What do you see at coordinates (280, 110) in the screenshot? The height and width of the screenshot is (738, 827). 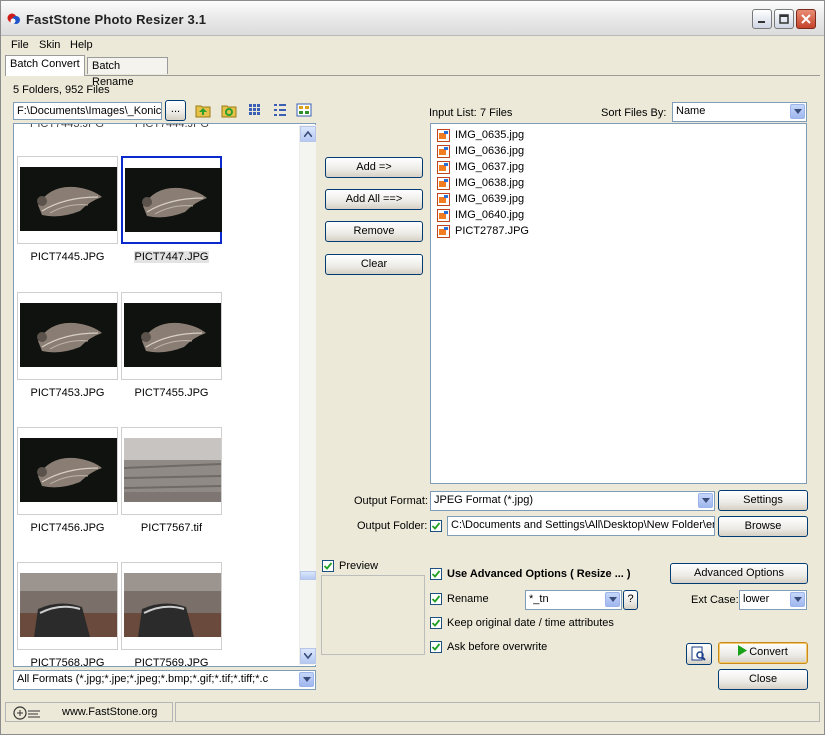 I see `details-view-icon` at bounding box center [280, 110].